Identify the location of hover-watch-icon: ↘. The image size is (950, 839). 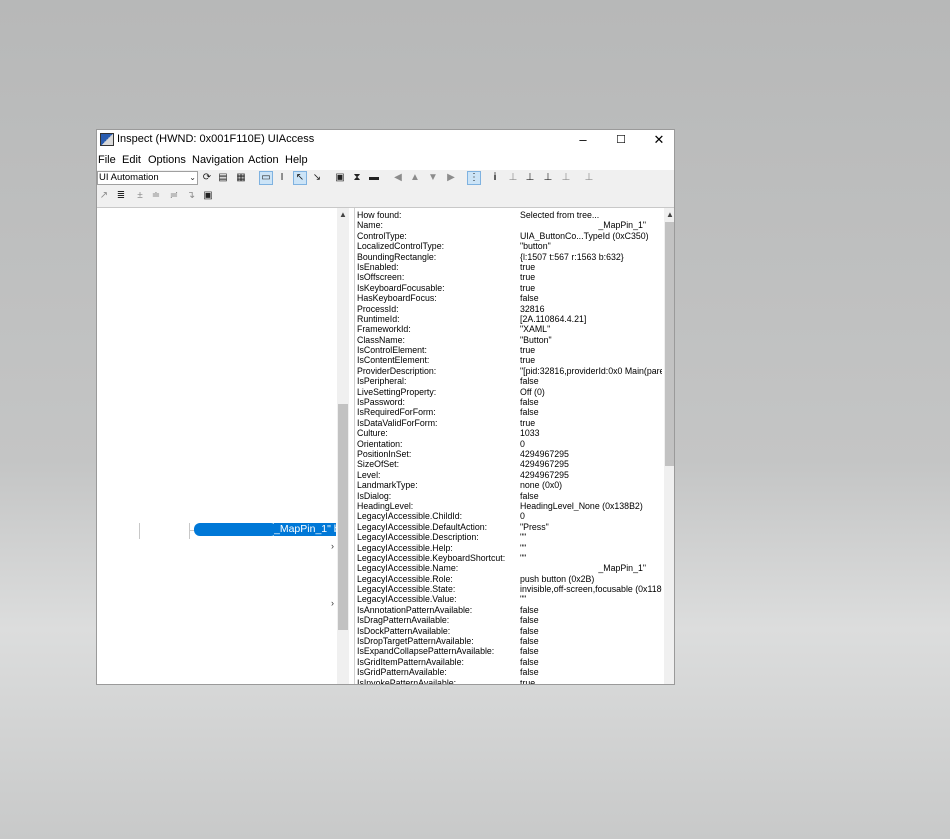
(317, 178).